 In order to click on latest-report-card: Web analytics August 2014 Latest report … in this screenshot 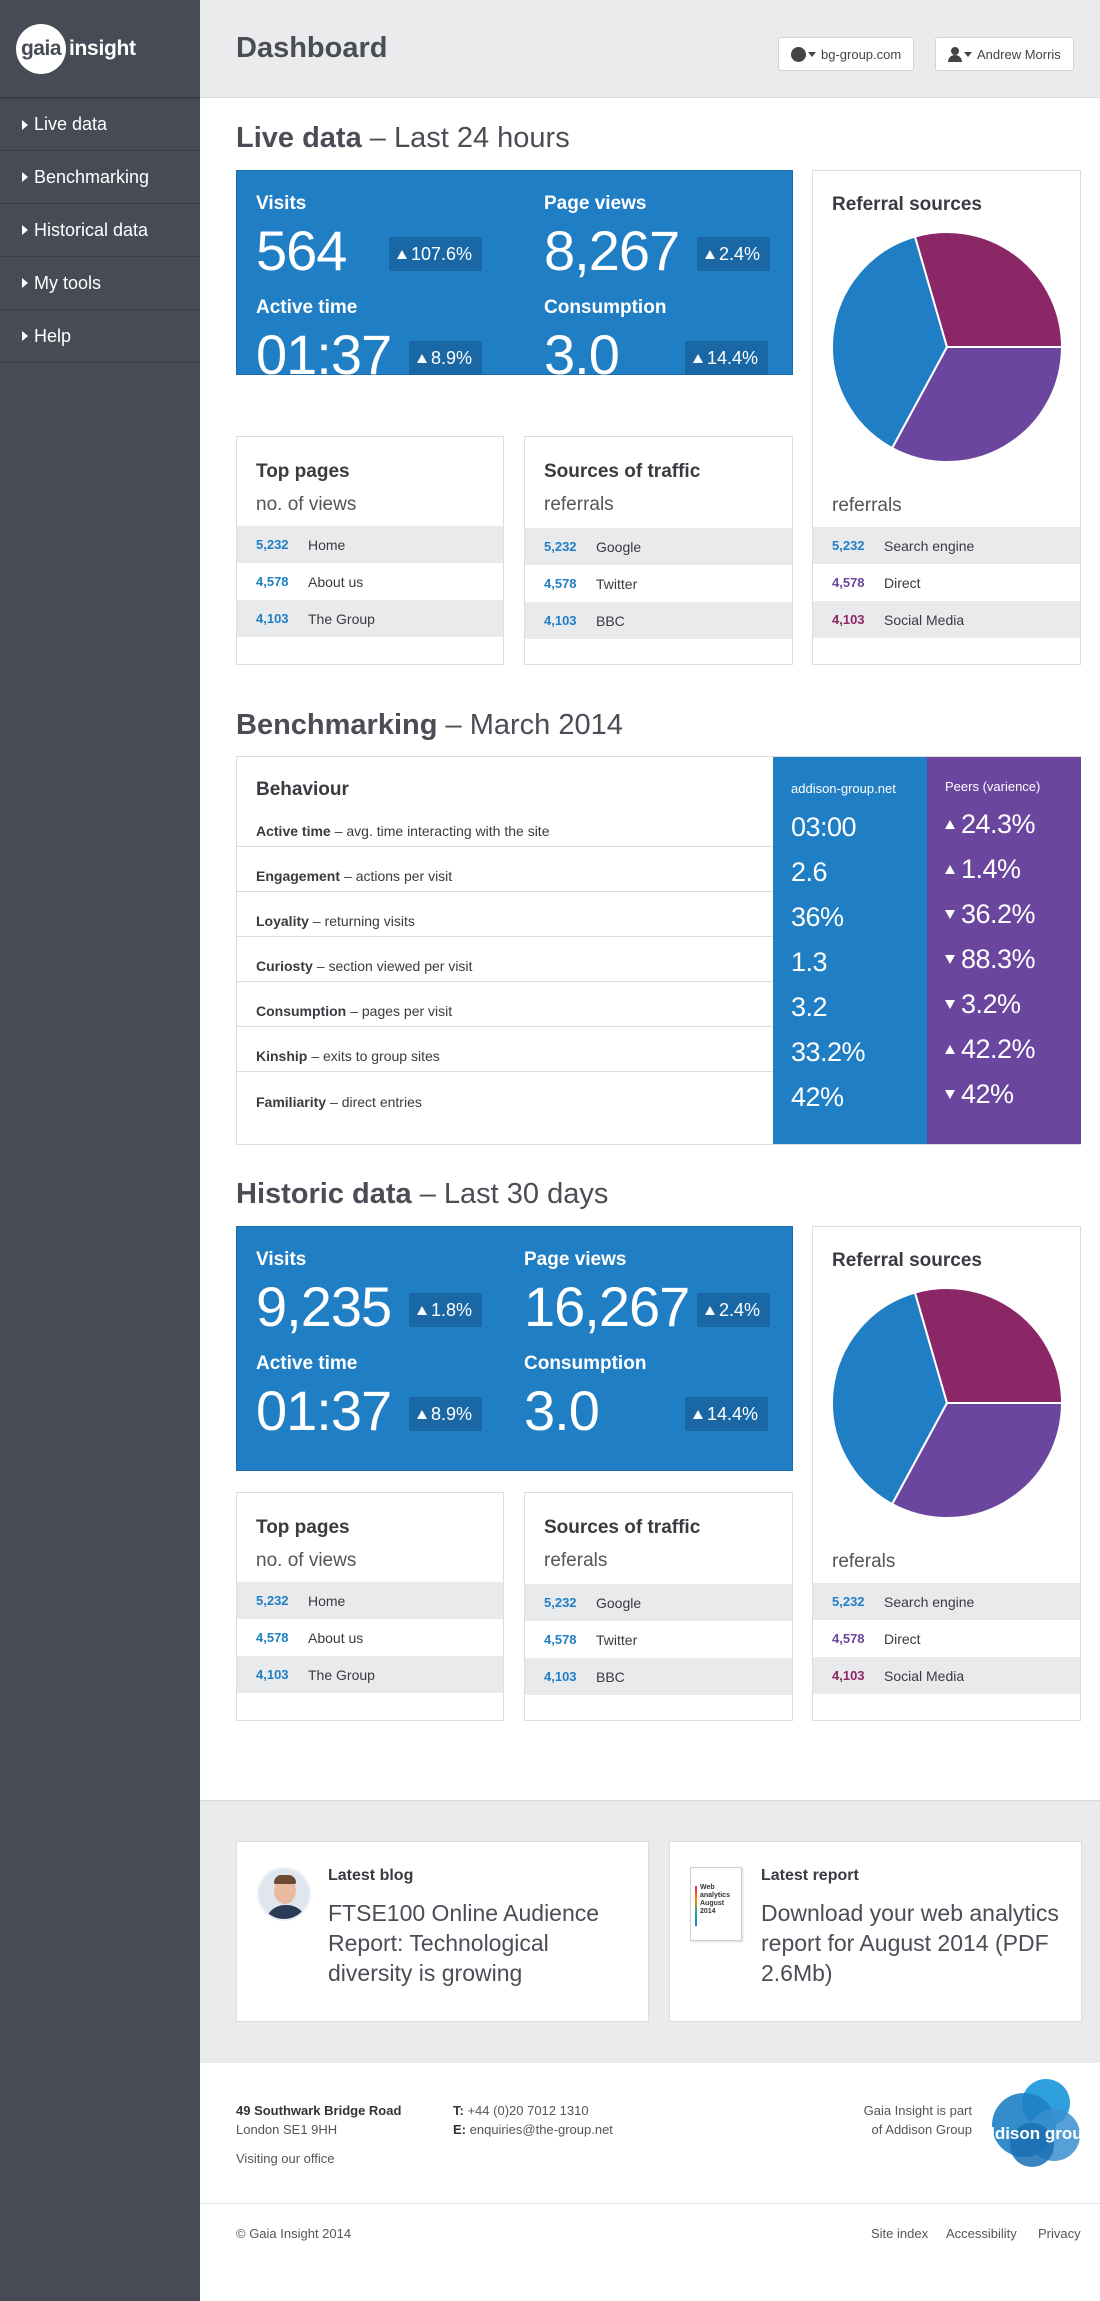, I will do `click(875, 1931)`.